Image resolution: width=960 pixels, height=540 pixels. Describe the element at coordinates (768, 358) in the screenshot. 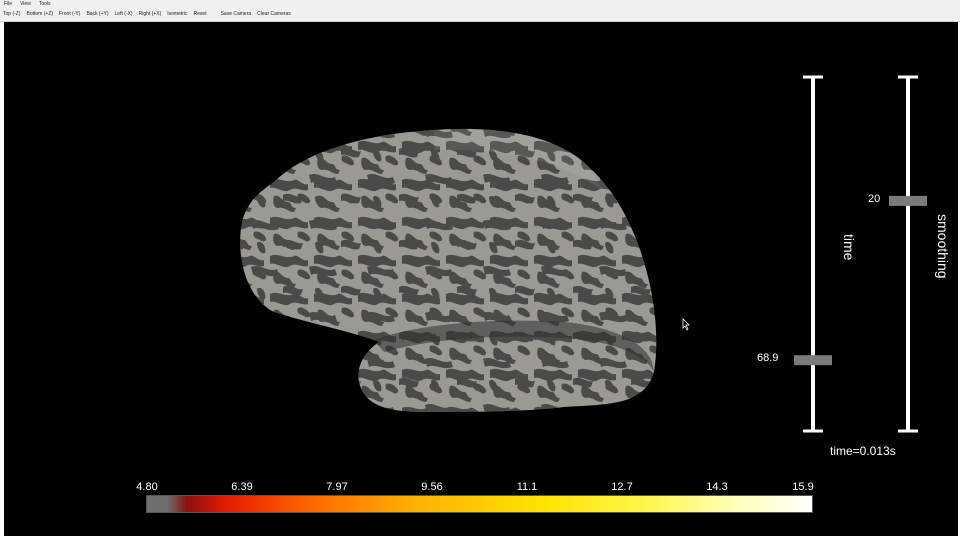

I see `time-slider-value: 68.9` at that location.